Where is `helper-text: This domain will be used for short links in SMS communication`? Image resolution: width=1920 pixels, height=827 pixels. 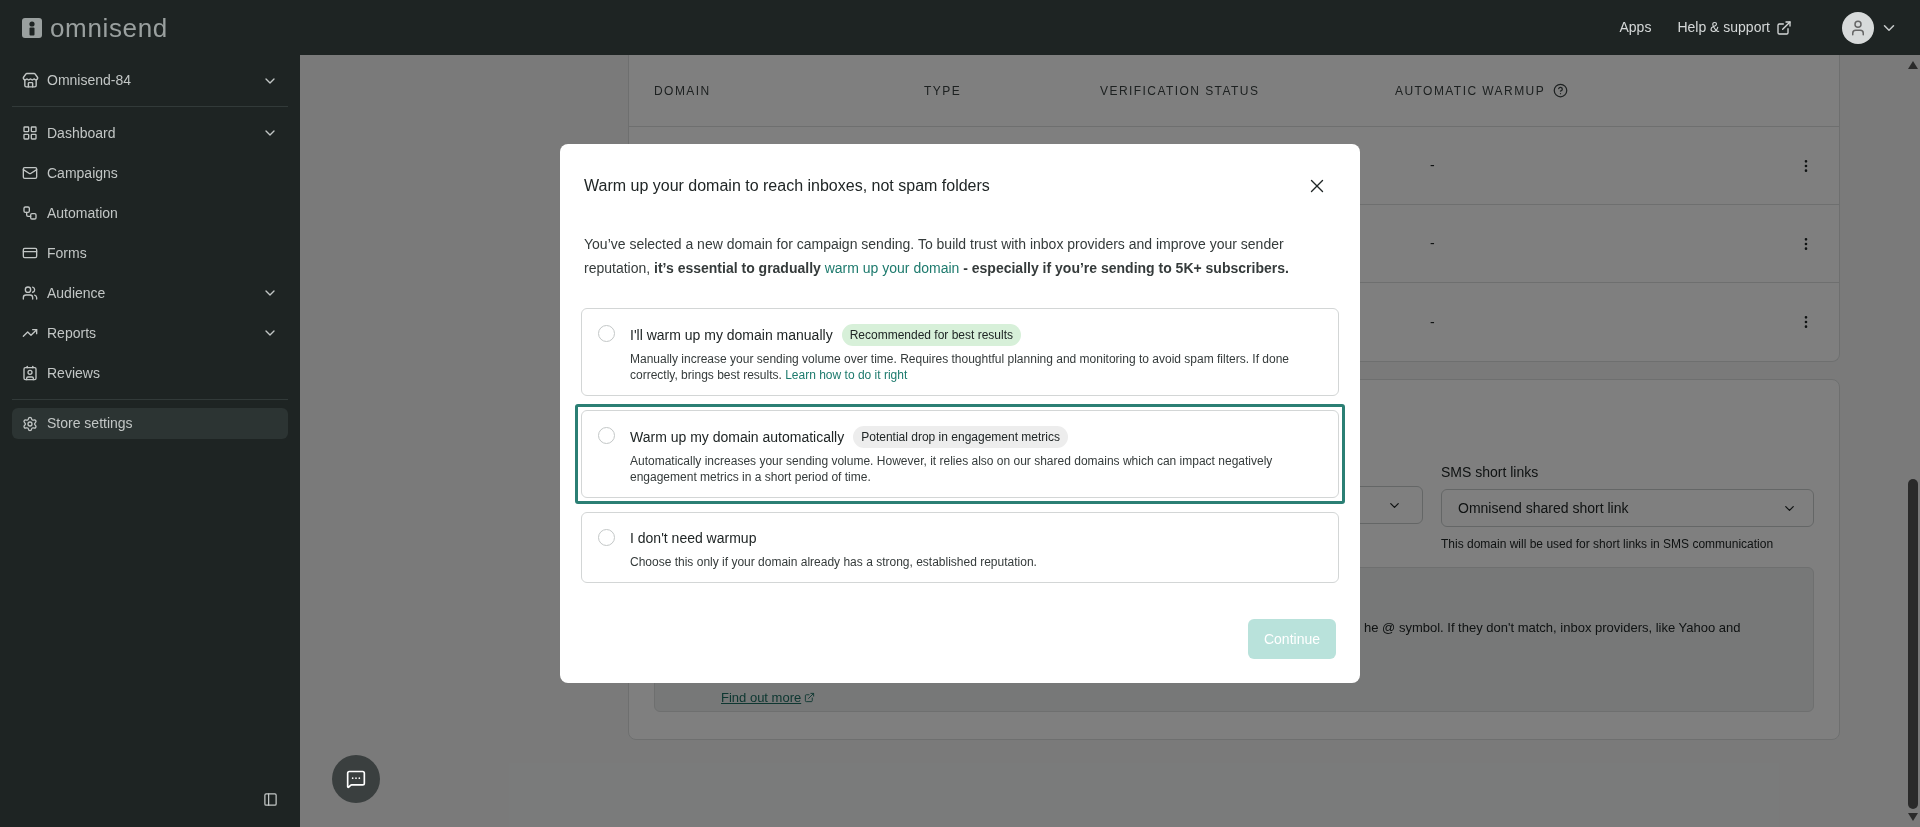
helper-text: This domain will be used for short links in SMS communication is located at coordinates (1608, 544).